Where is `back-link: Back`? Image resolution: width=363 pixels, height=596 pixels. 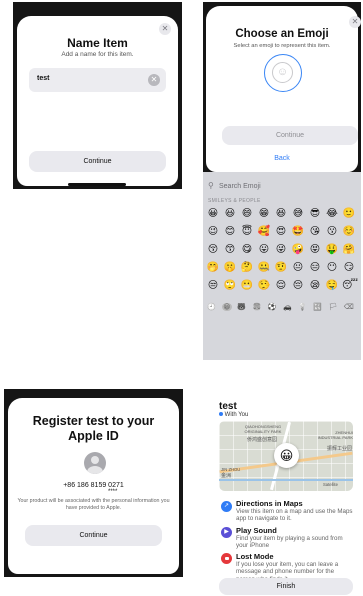 back-link: Back is located at coordinates (282, 158).